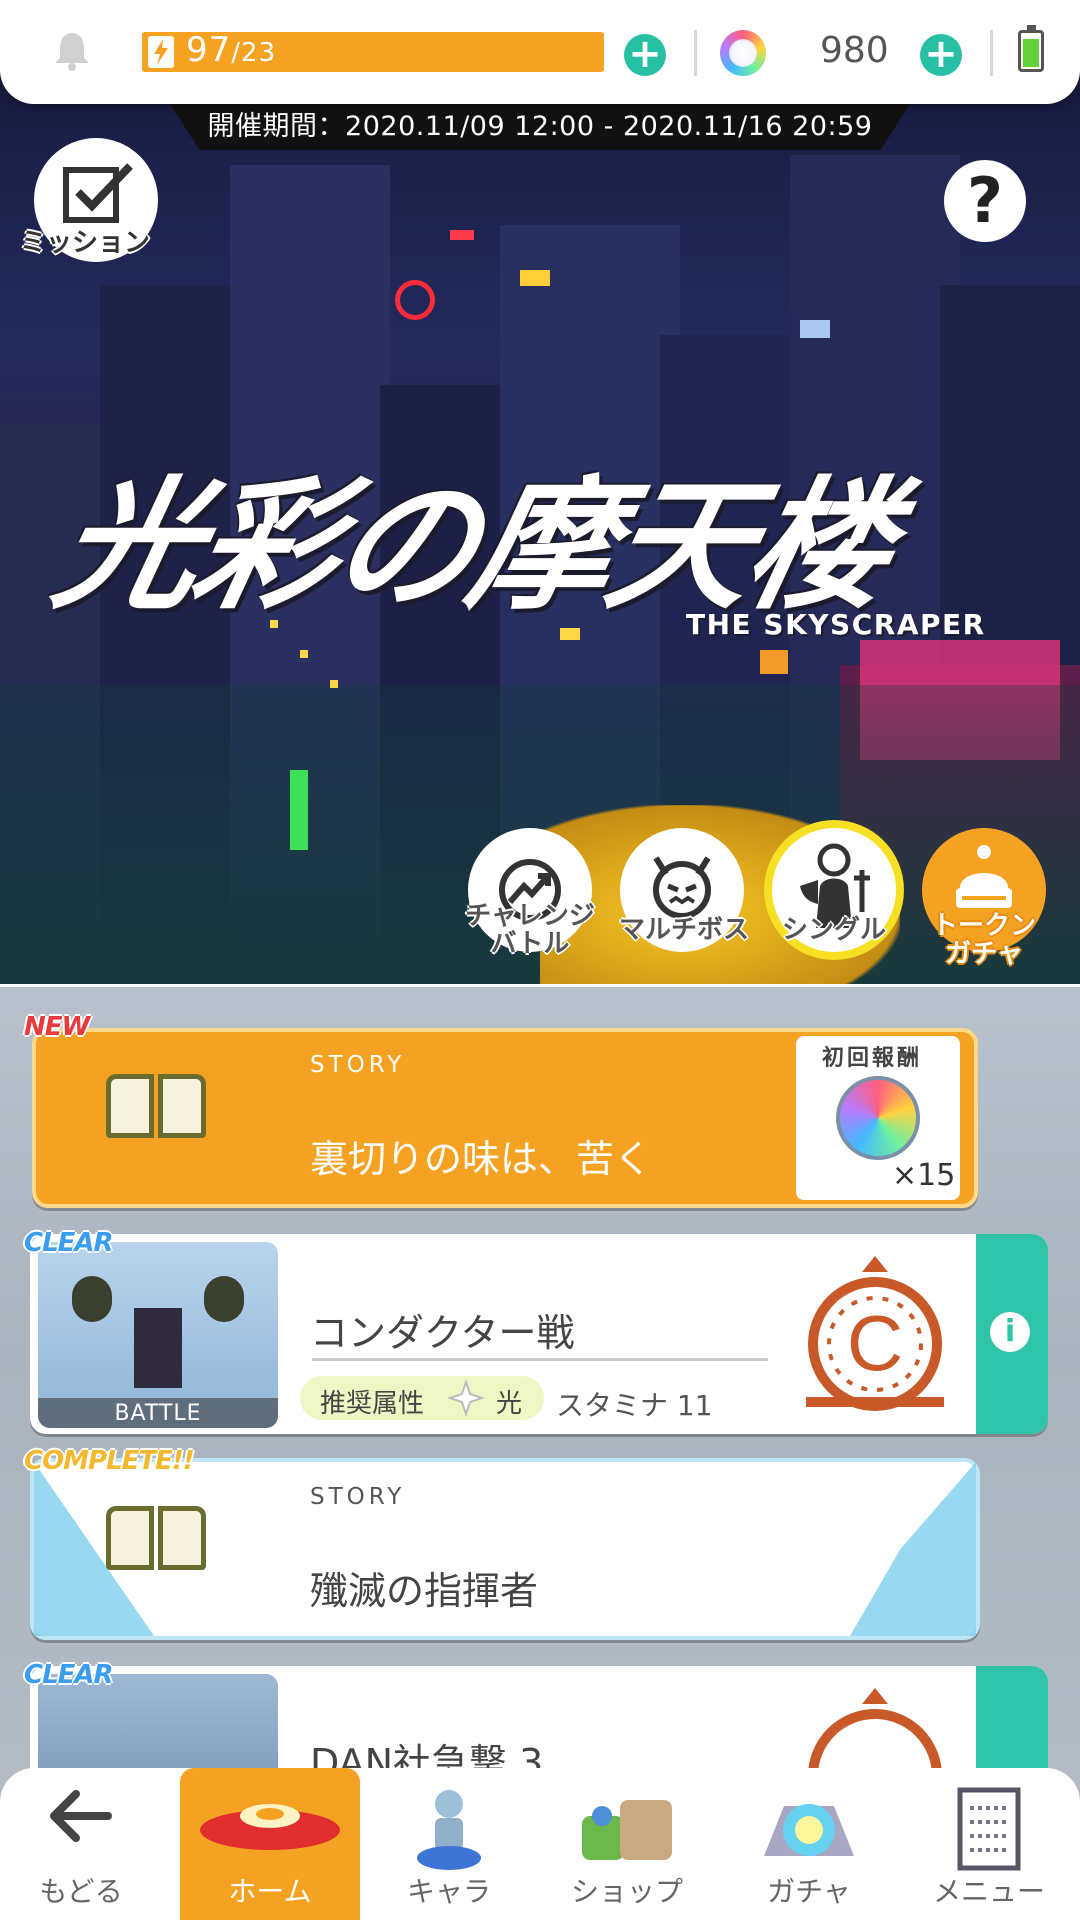 The height and width of the screenshot is (1920, 1080). I want to click on nav-back: もどる, so click(81, 1844).